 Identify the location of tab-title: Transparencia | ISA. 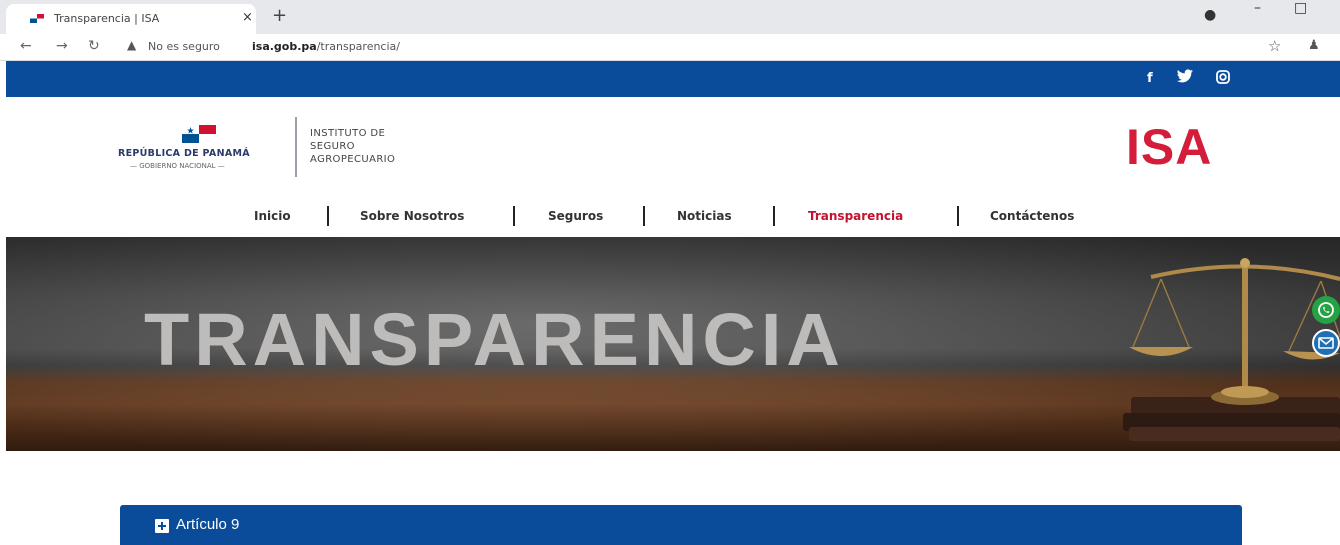
(107, 18).